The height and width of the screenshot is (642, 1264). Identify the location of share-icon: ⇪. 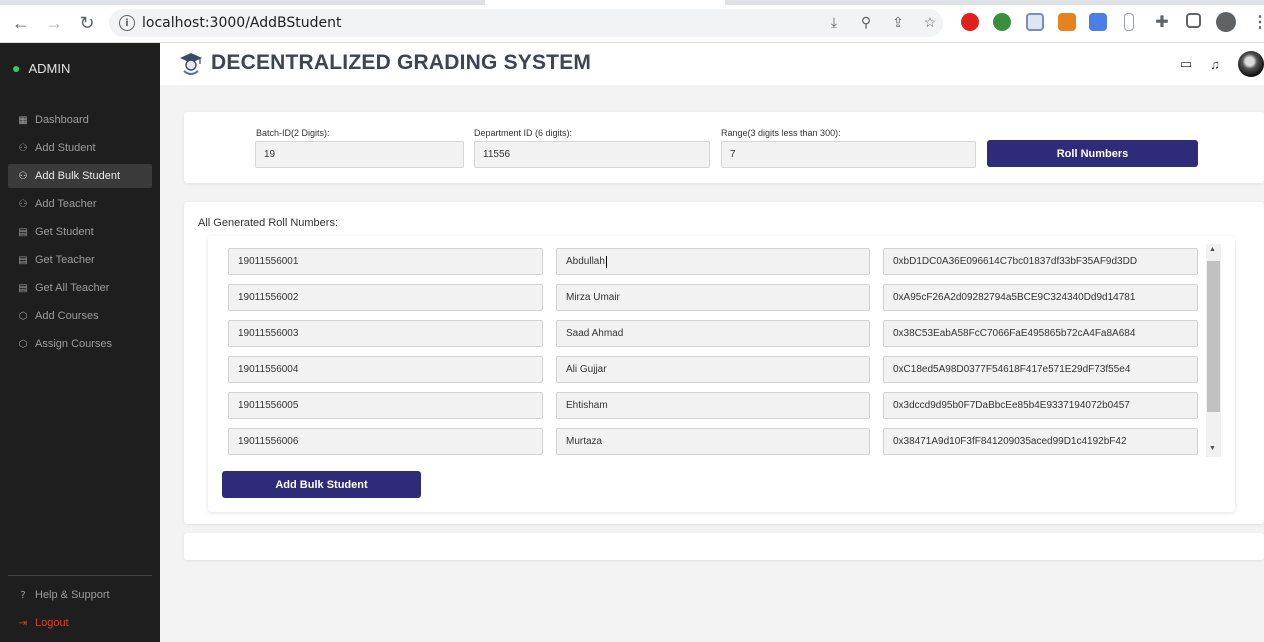
(898, 22).